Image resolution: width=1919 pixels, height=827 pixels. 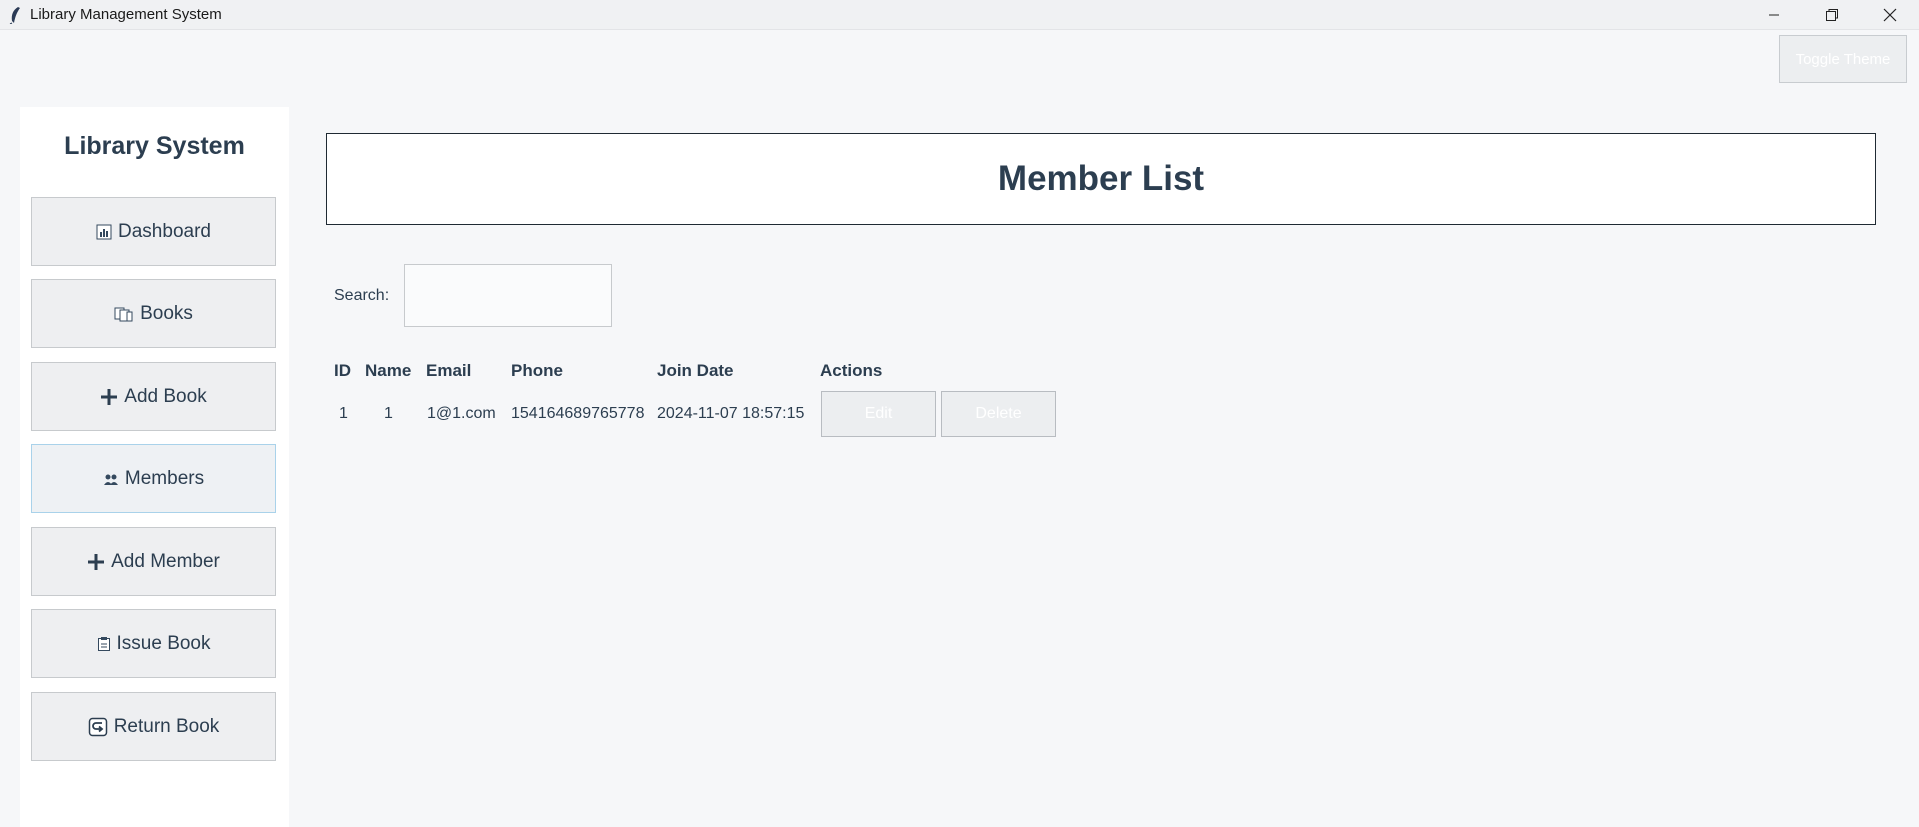 What do you see at coordinates (166, 726) in the screenshot?
I see `sidebar-item-label: Return Book` at bounding box center [166, 726].